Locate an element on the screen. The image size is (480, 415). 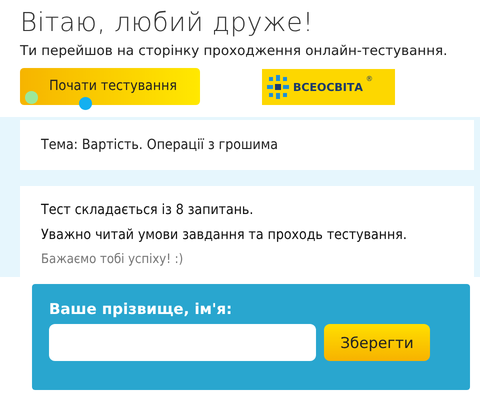
name-input-field is located at coordinates (182, 342).